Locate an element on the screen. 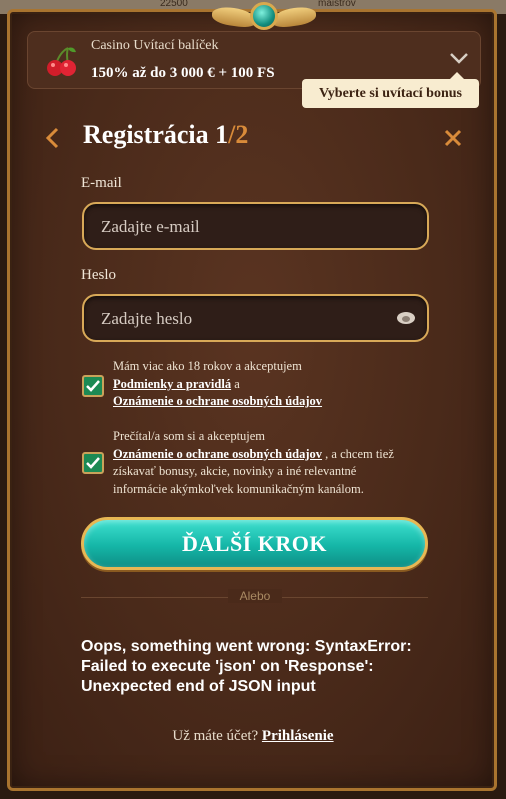  close-icon is located at coordinates (453, 138).